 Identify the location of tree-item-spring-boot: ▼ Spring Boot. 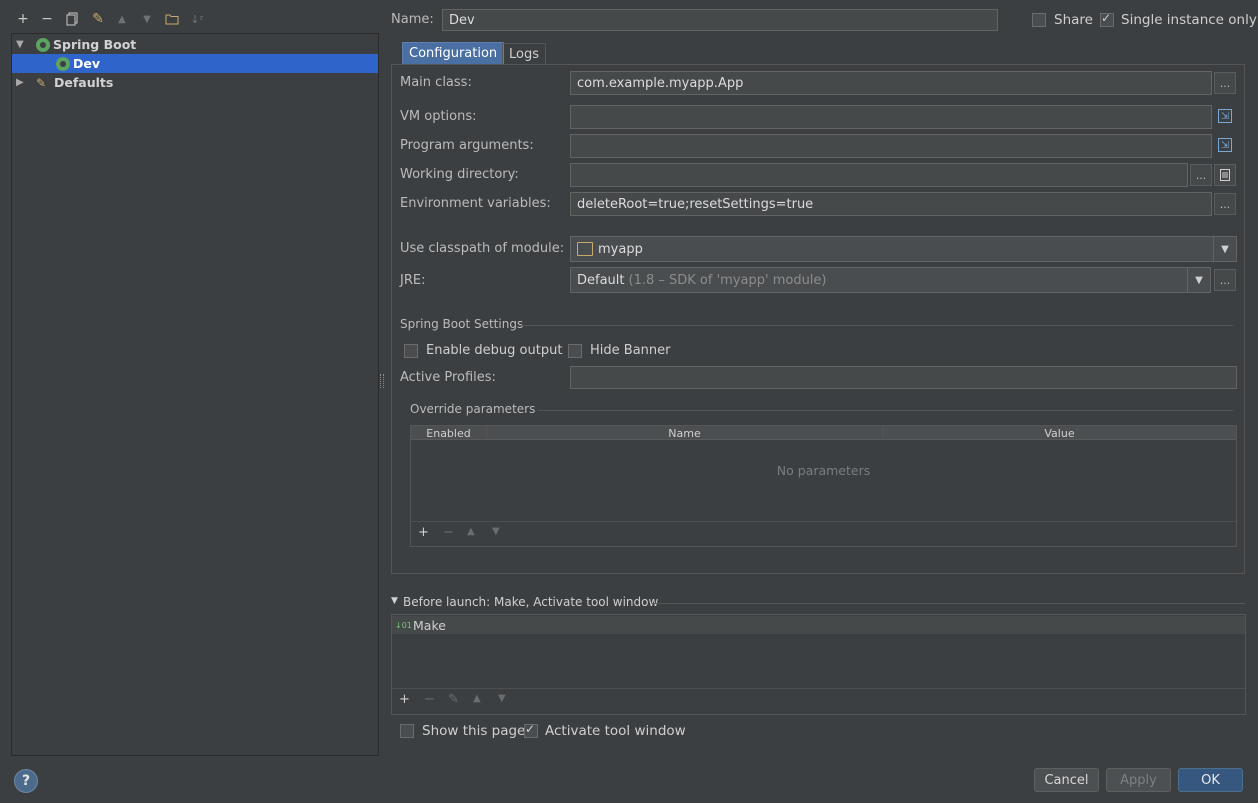
(195, 44).